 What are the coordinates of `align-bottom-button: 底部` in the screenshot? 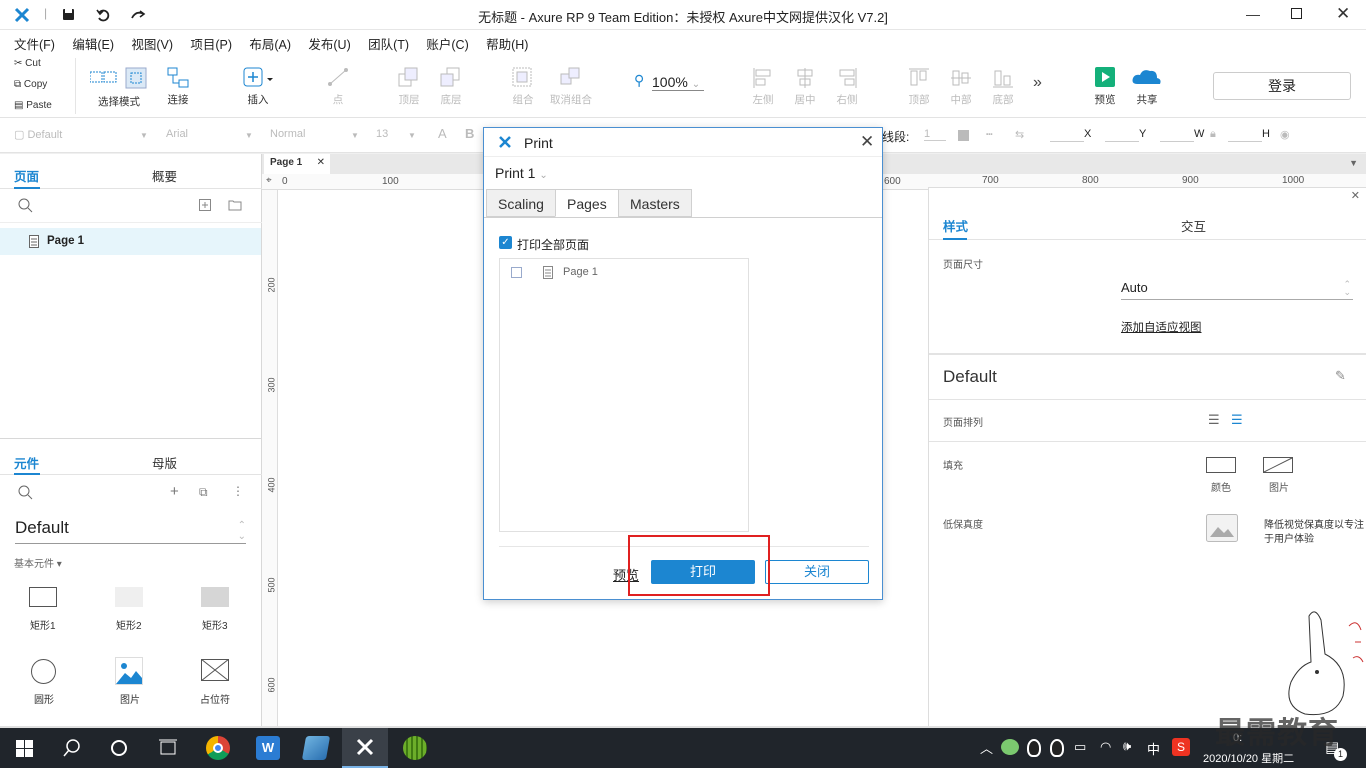 It's located at (1003, 86).